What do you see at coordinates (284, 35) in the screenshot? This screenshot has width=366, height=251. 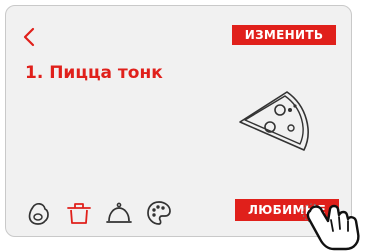 I see `edit-button: ИЗМЕНИТЬ` at bounding box center [284, 35].